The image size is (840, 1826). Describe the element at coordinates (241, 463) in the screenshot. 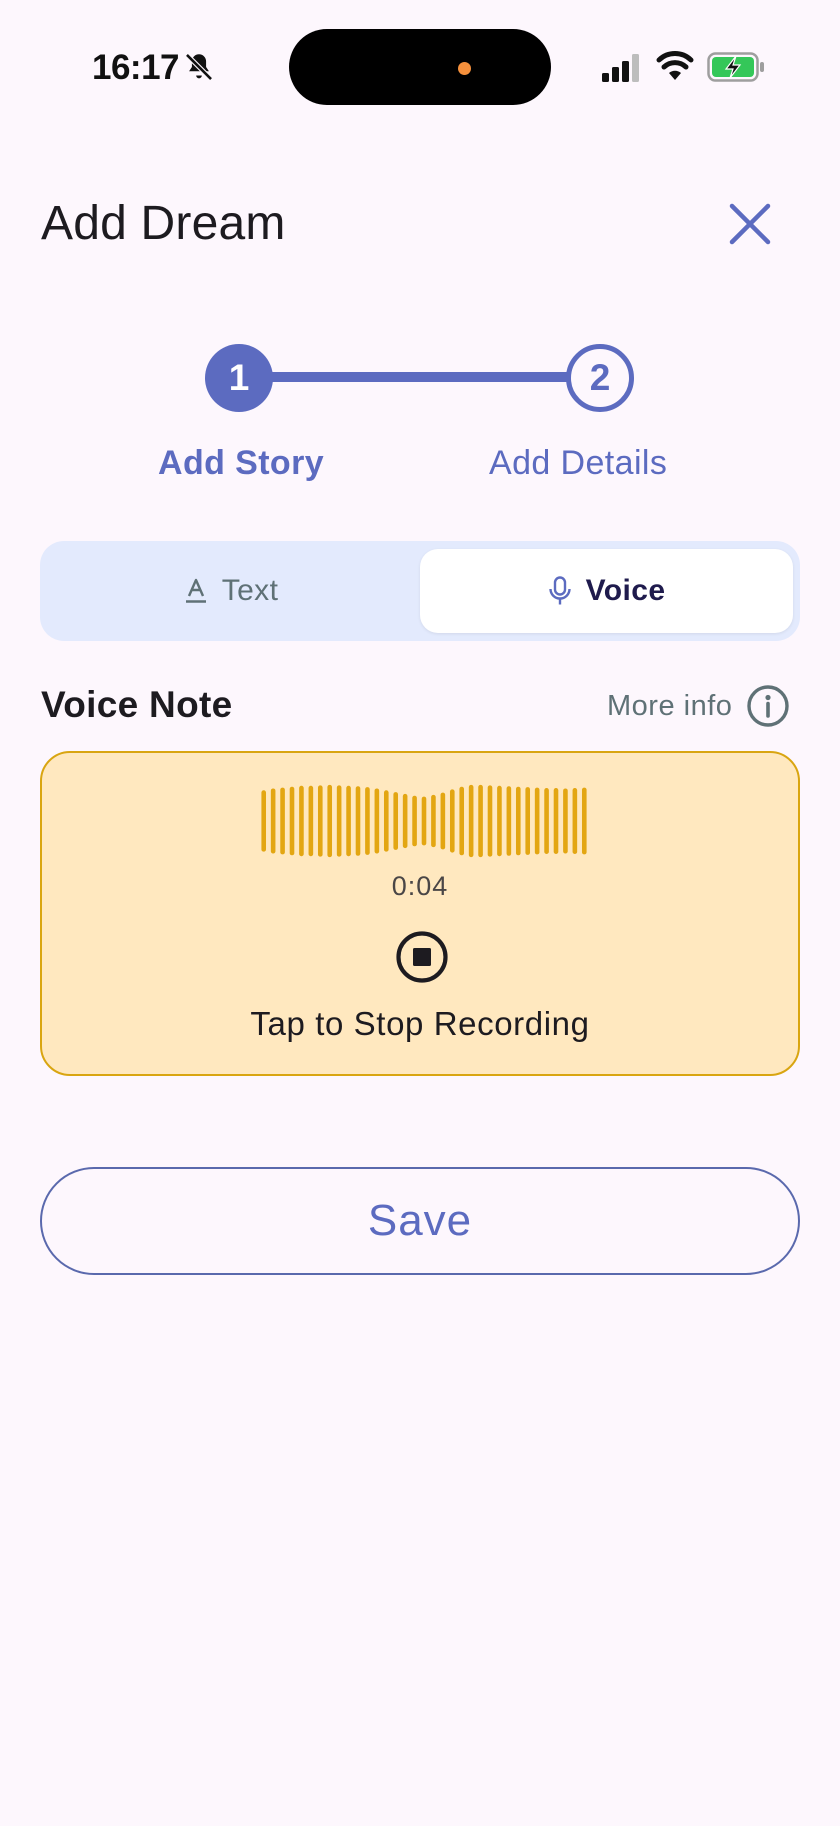

I see `step-1-label: Add Story` at that location.